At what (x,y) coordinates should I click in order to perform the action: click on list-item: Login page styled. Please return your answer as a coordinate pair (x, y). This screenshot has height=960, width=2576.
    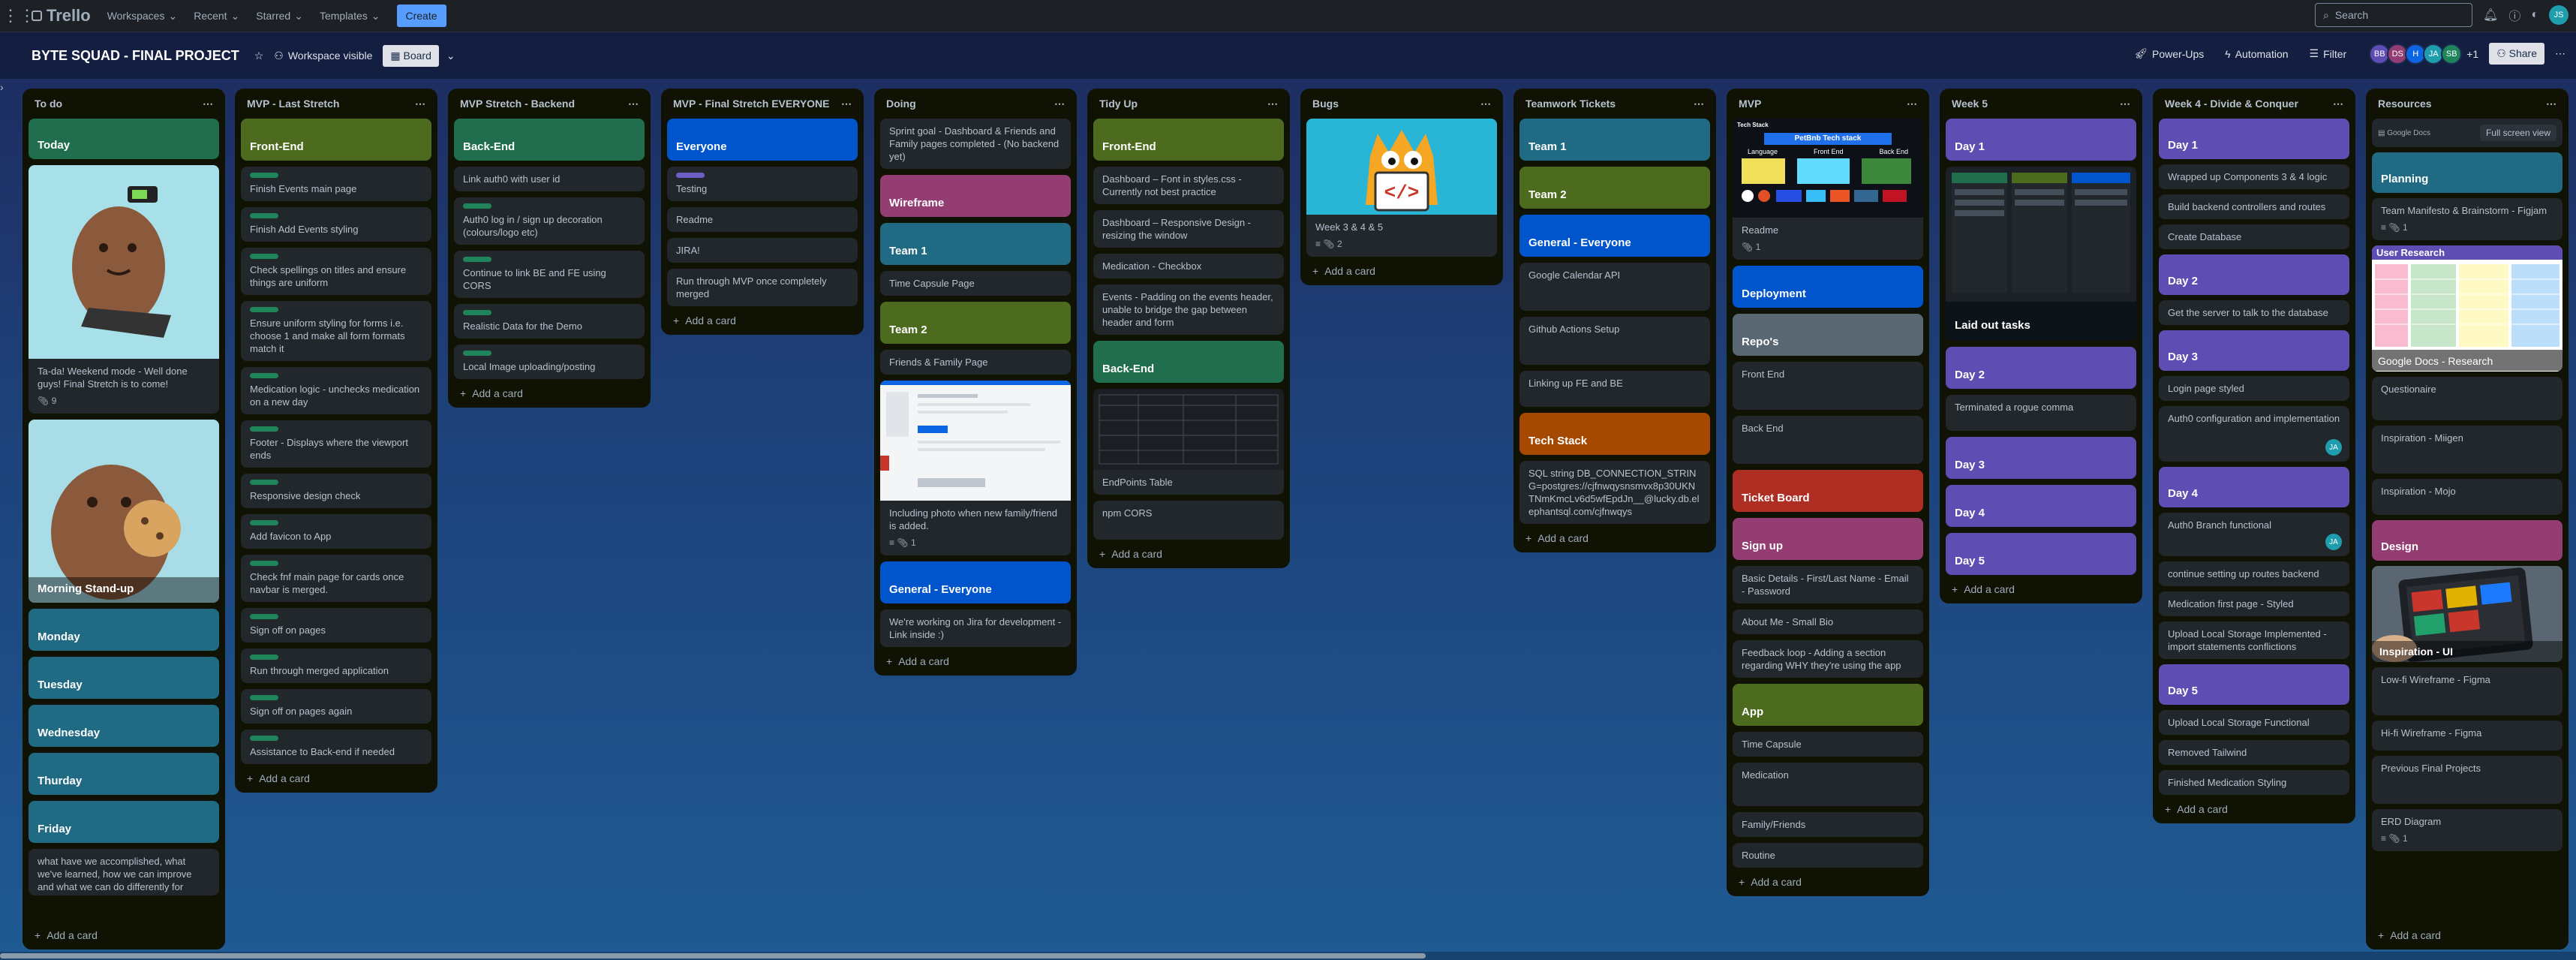
    Looking at the image, I should click on (2254, 388).